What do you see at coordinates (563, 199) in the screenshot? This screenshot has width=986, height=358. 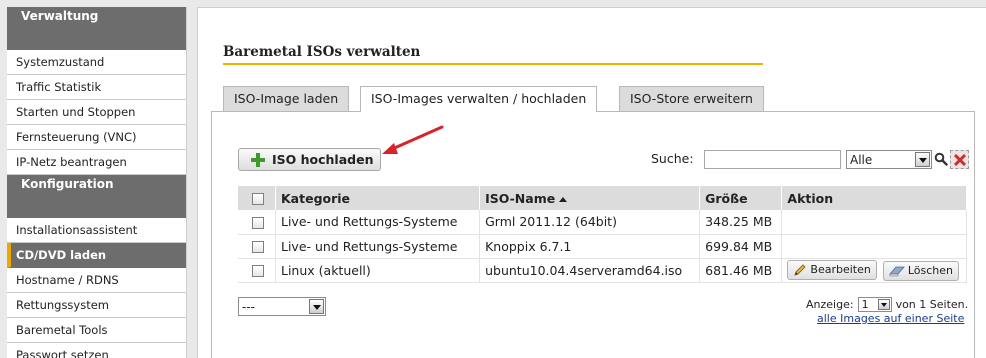 I see `sort-ascending-icon` at bounding box center [563, 199].